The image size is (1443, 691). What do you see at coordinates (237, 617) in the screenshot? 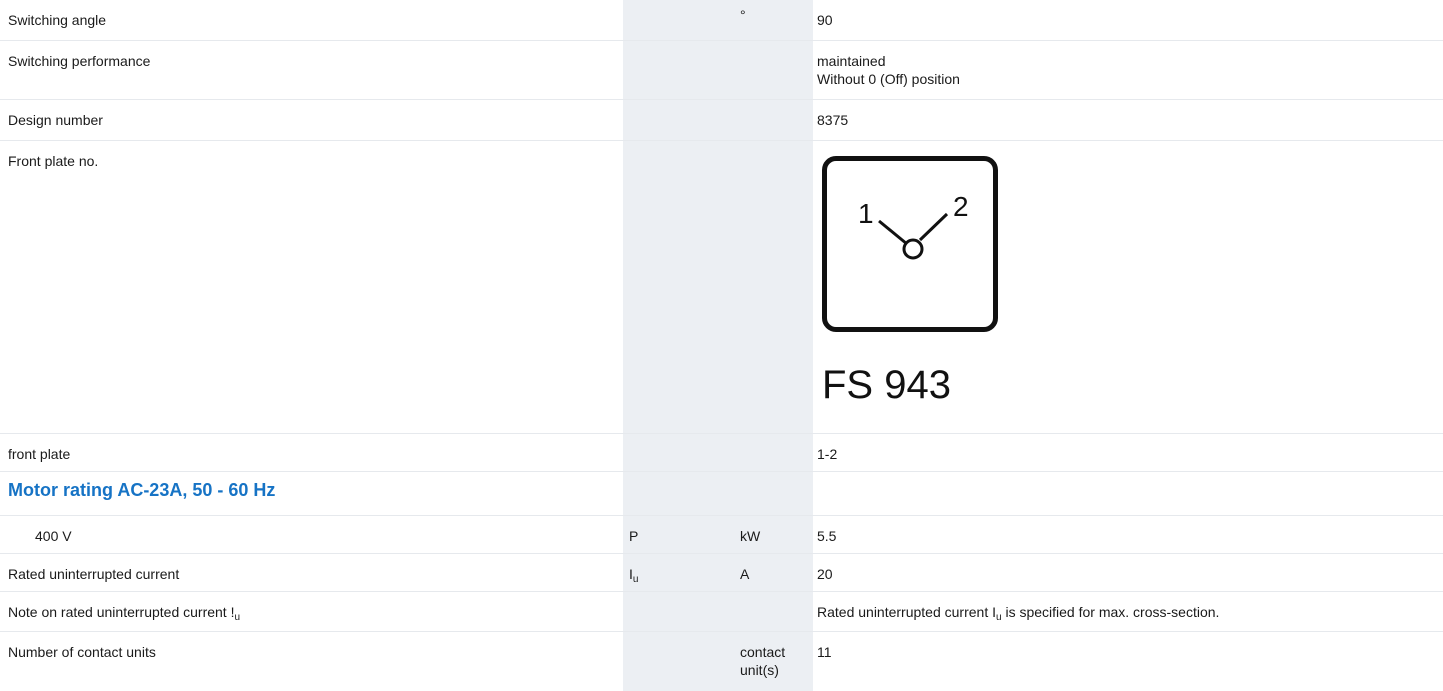
I see `label-sub: u` at bounding box center [237, 617].